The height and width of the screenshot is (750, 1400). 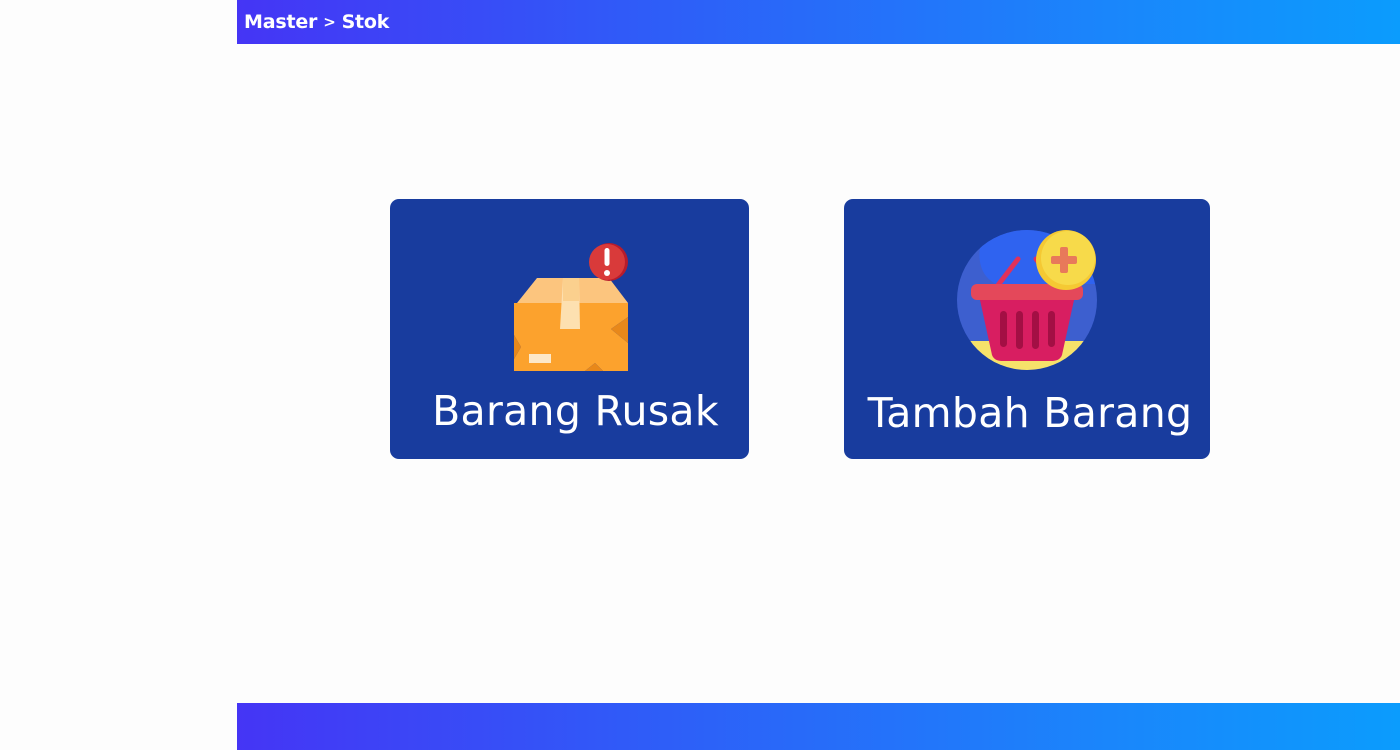 I want to click on breadcrumb-item-master: Master, so click(x=280, y=22).